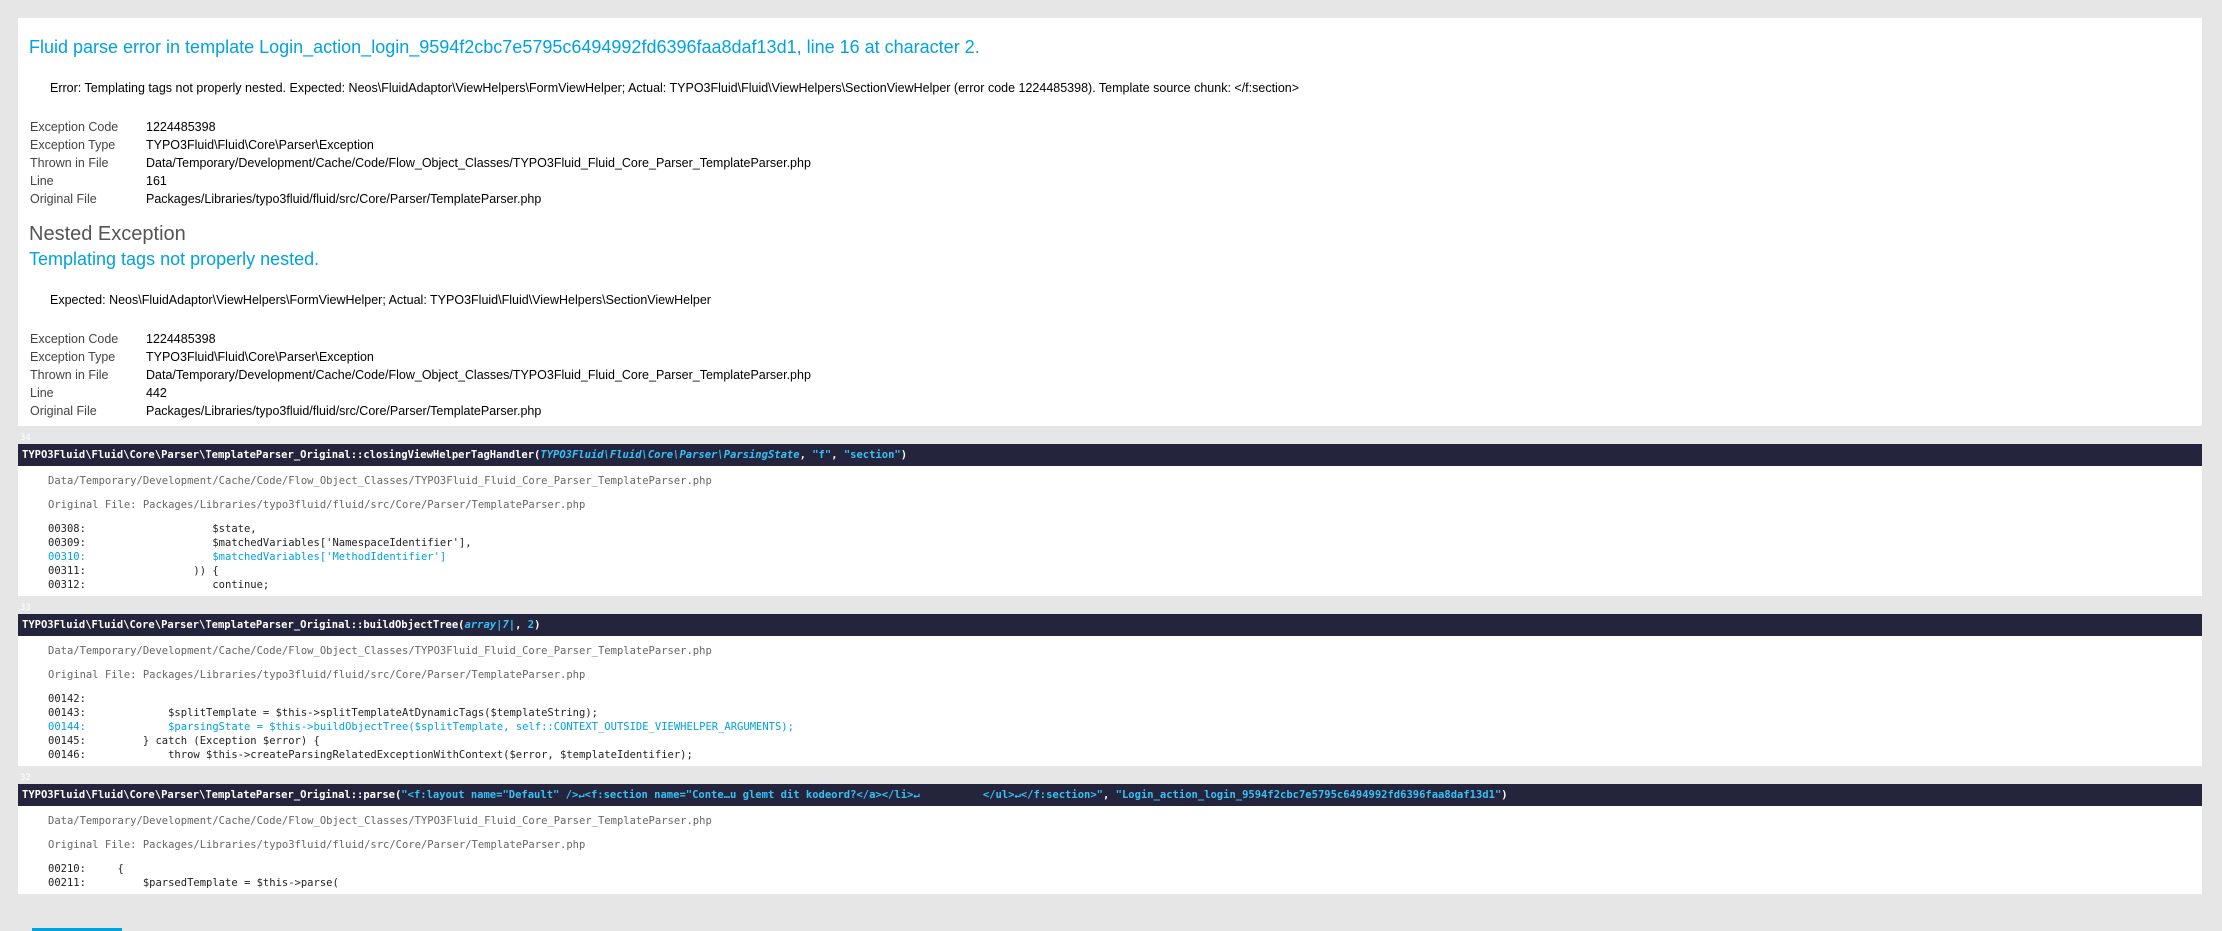  I want to click on trace-index: 32, so click(25, 778).